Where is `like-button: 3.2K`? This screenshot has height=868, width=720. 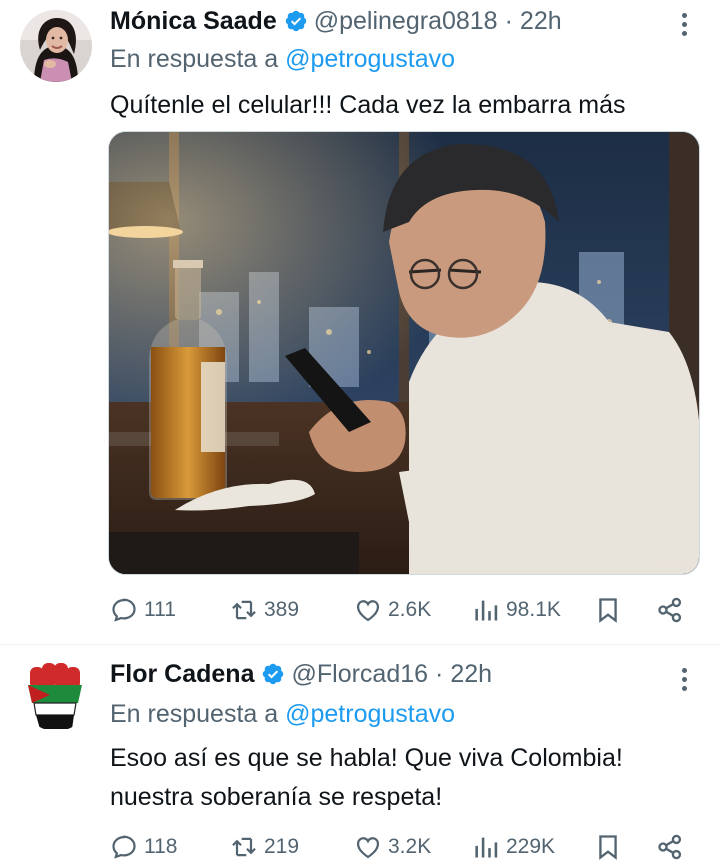 like-button: 3.2K is located at coordinates (392, 847).